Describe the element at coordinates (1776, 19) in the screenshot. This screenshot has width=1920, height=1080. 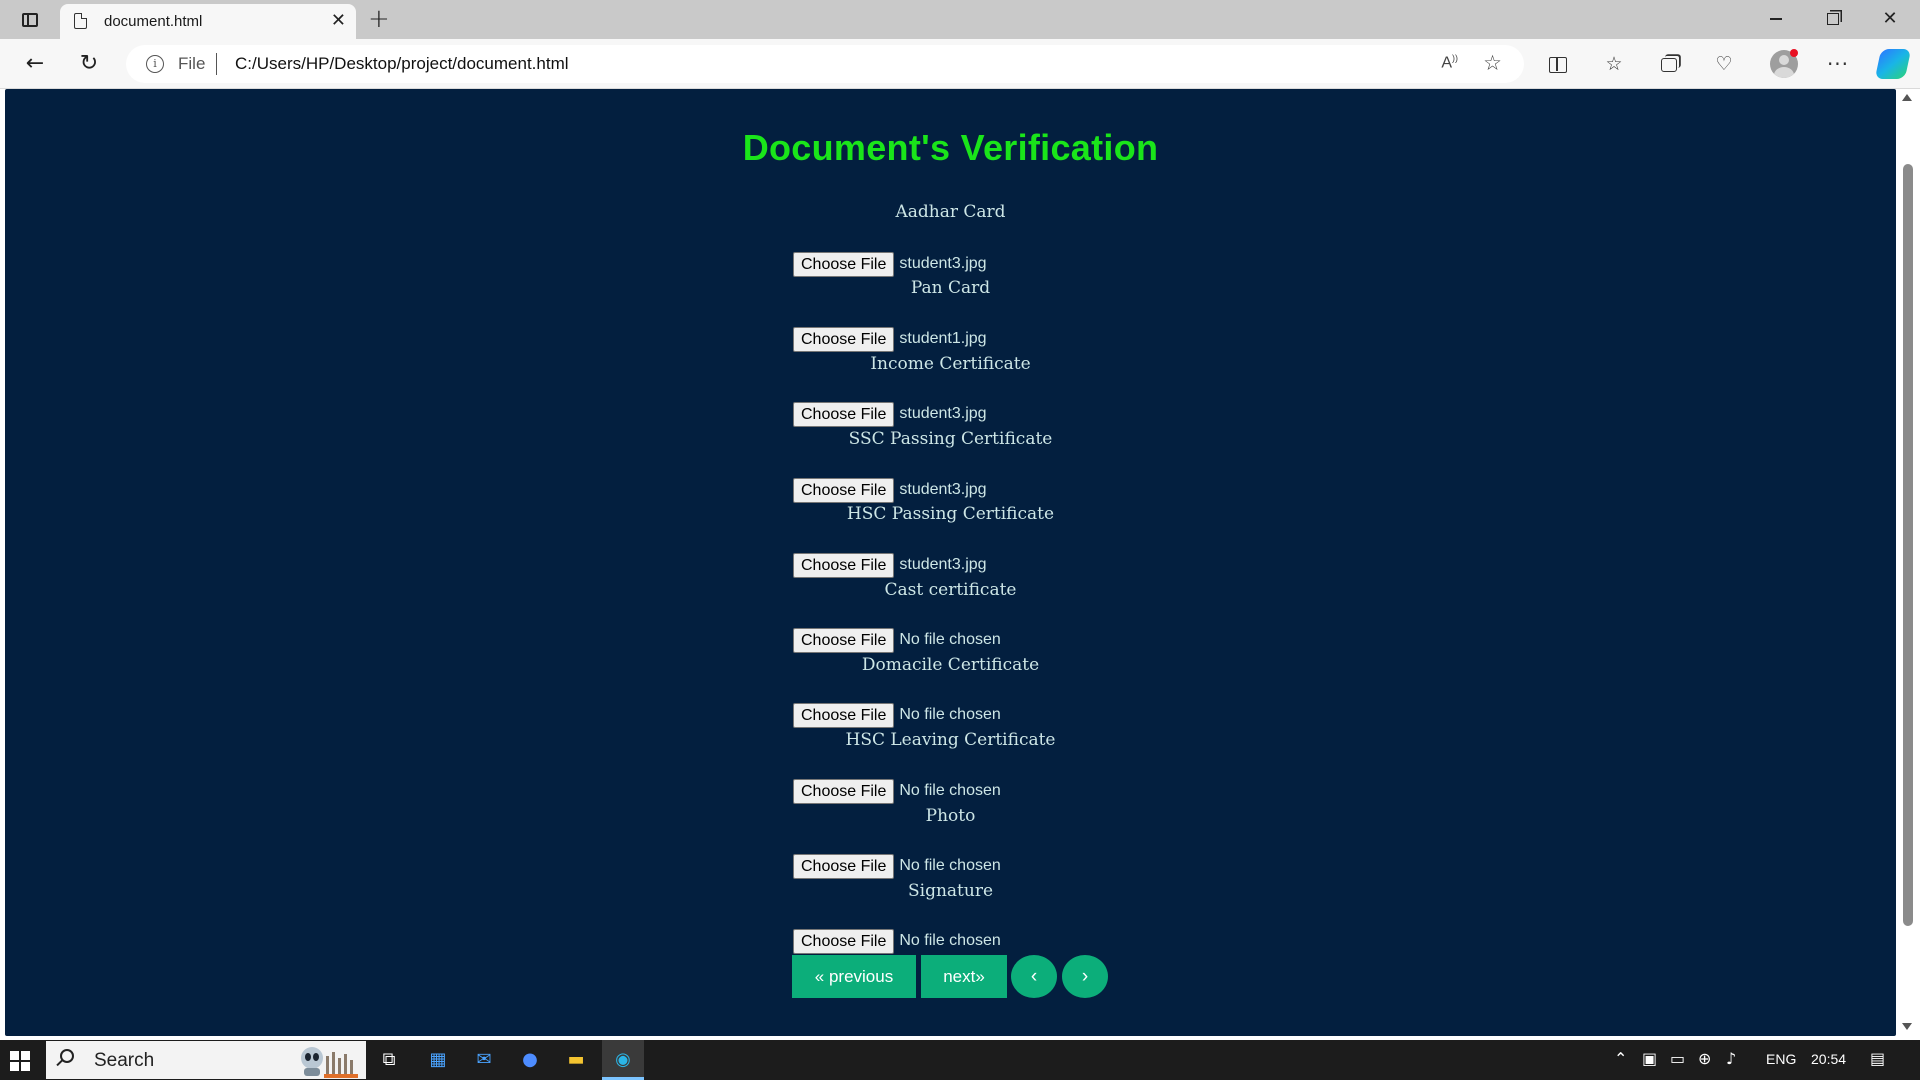
I see `minimize-button` at that location.